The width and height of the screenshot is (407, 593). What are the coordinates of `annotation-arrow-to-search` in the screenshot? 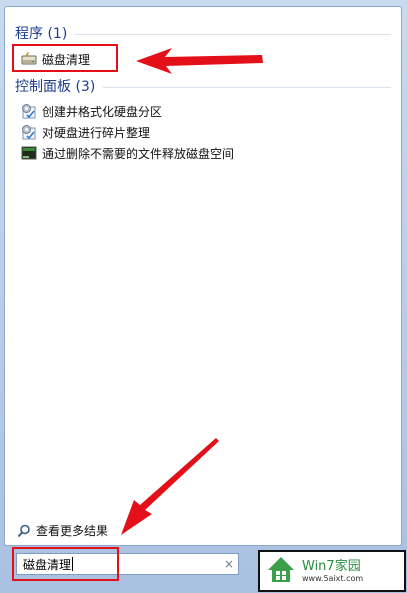 It's located at (170, 486).